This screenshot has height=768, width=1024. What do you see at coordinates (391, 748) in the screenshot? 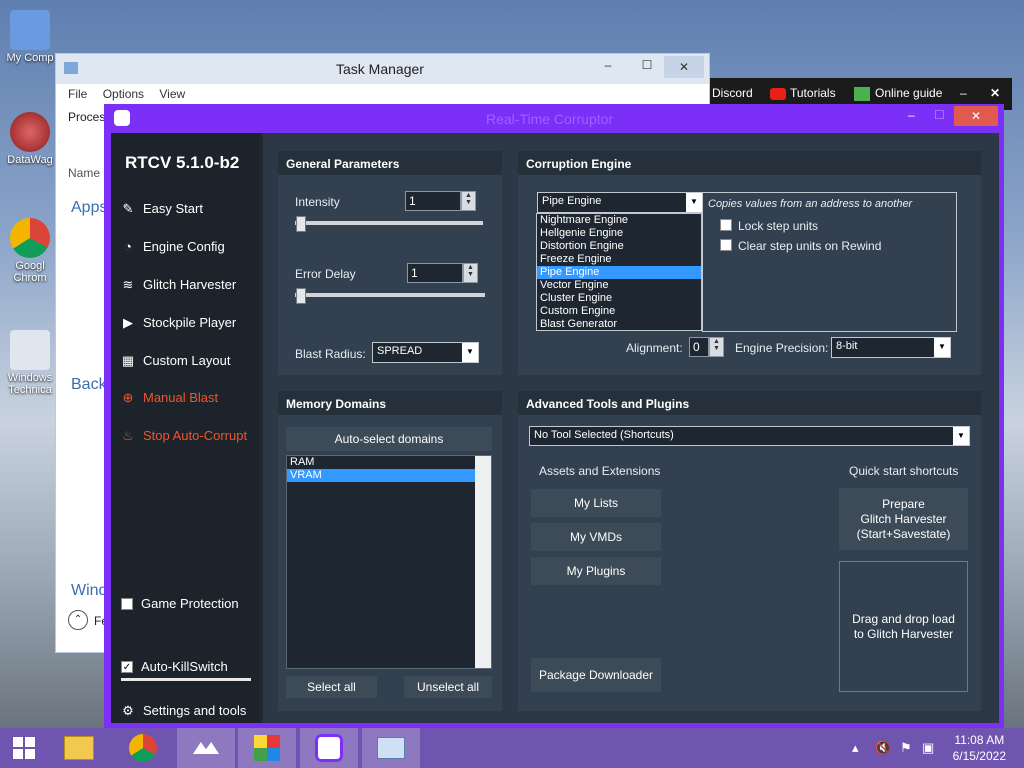
I see `taskbar-task-manager` at bounding box center [391, 748].